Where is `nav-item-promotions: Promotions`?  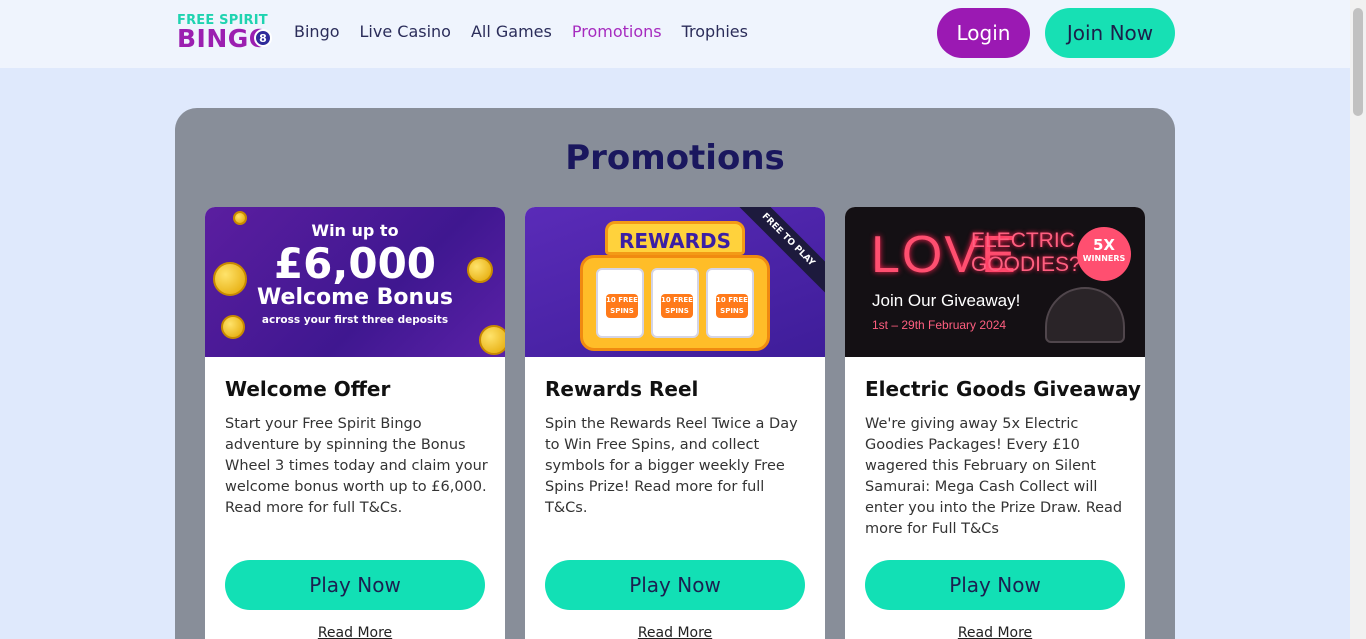
nav-item-promotions: Promotions is located at coordinates (617, 31).